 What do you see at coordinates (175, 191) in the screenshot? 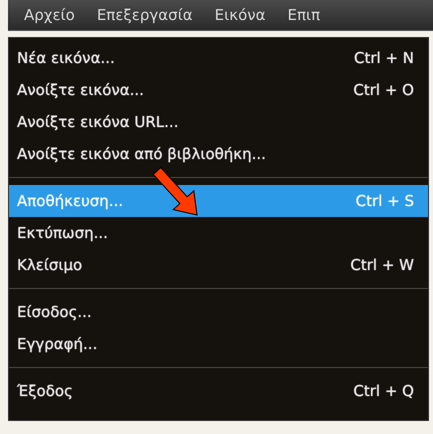
I see `annotation-arrow` at bounding box center [175, 191].